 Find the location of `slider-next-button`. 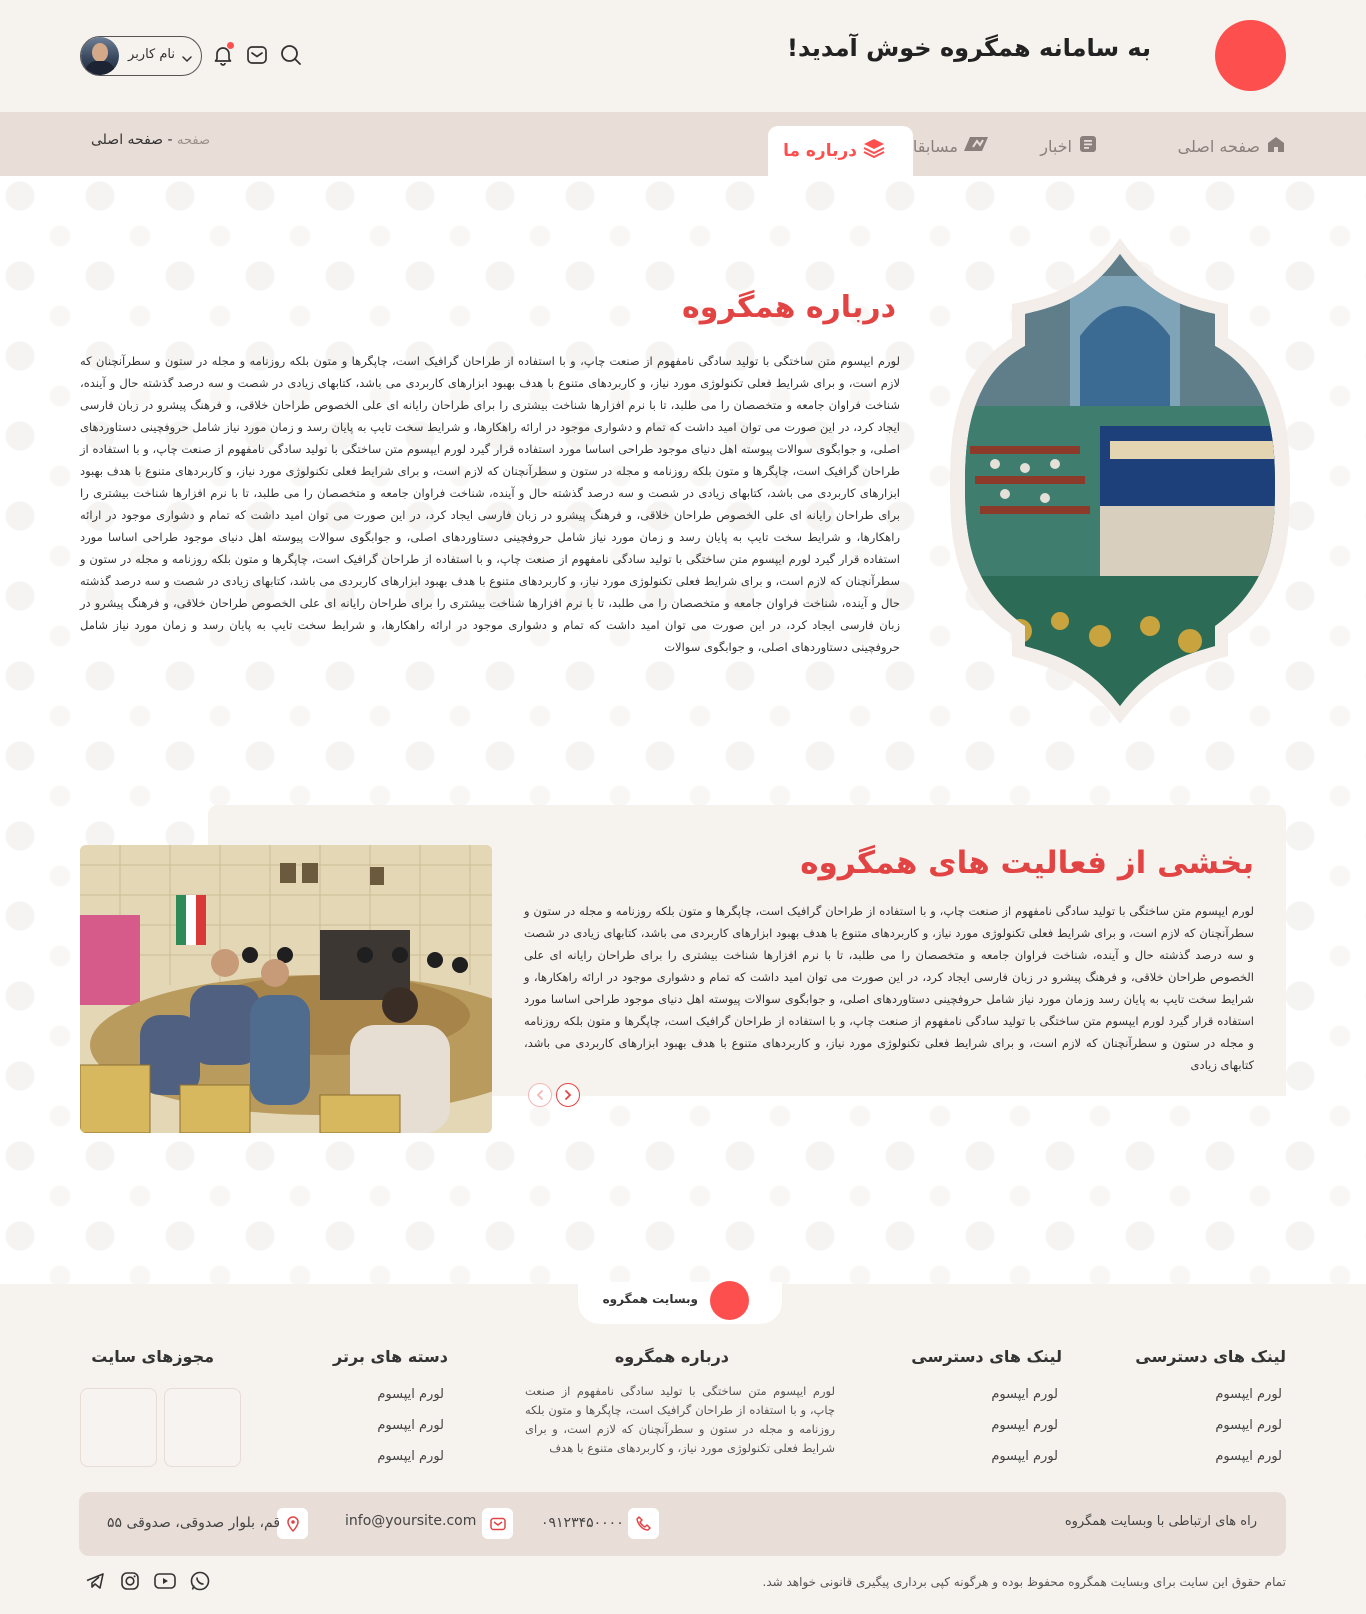

slider-next-button is located at coordinates (568, 1095).